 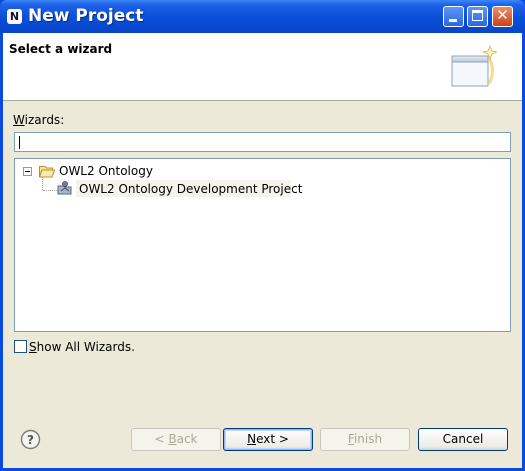 What do you see at coordinates (27, 171) in the screenshot?
I see `collapse-toggle-icon` at bounding box center [27, 171].